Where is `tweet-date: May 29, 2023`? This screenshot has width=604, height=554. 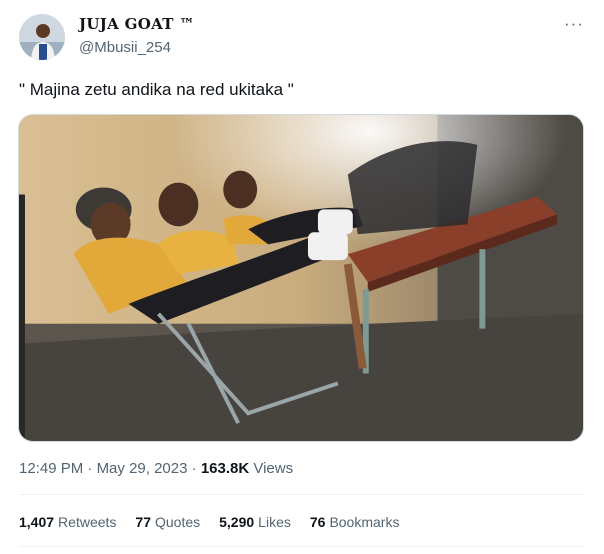 tweet-date: May 29, 2023 is located at coordinates (142, 468).